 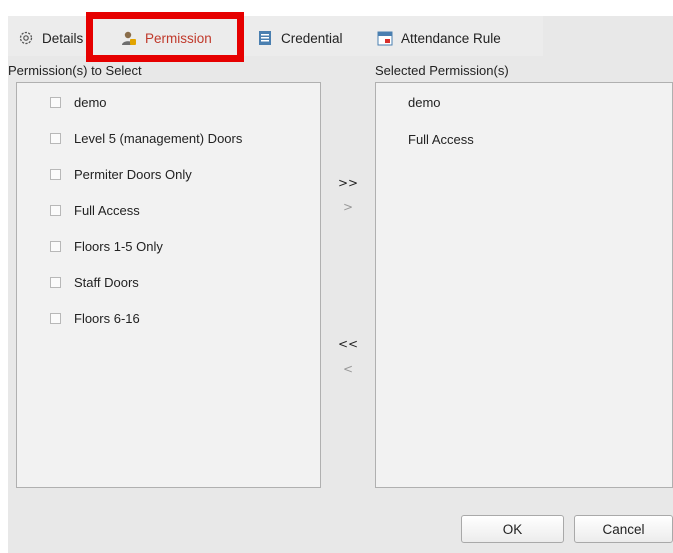 I want to click on permission-item-label: Staff Doors, so click(x=106, y=282).